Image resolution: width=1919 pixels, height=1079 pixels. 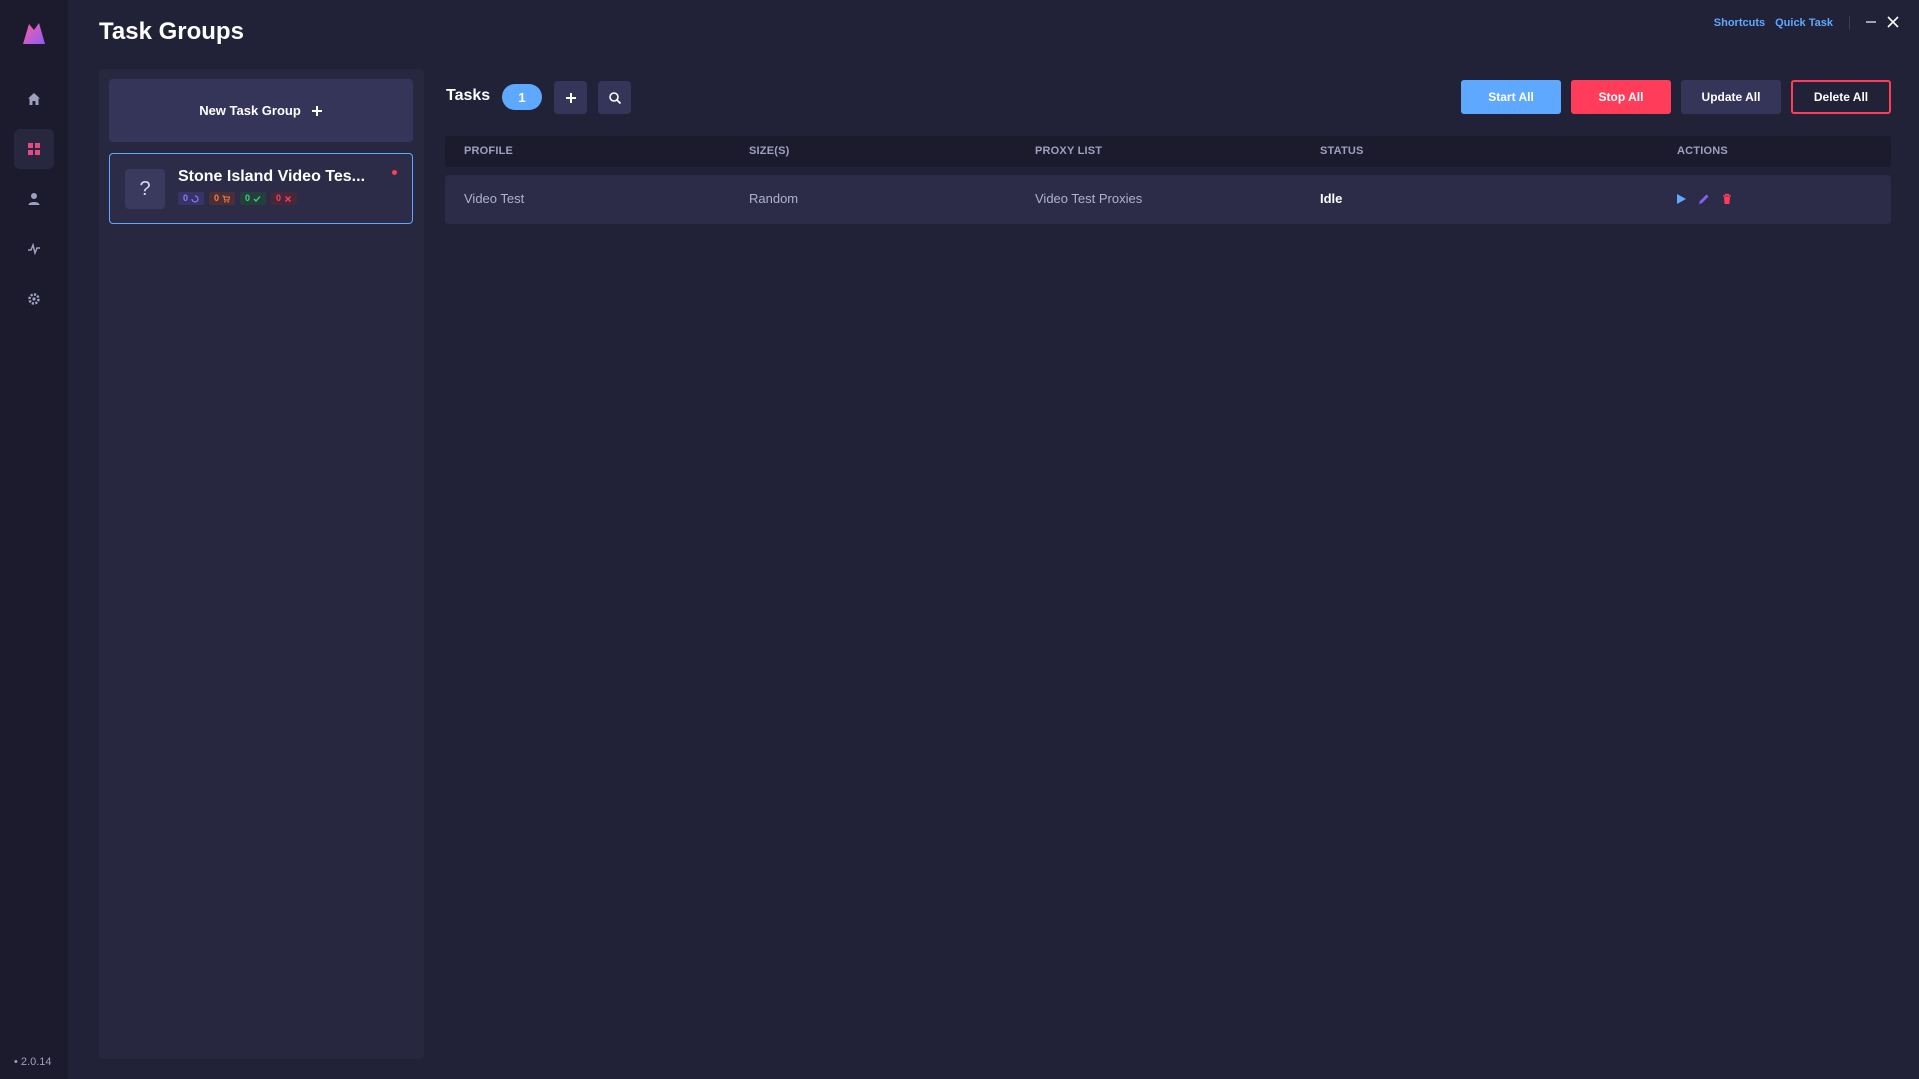 What do you see at coordinates (769, 151) in the screenshot?
I see `column-header-sizes: SIZE(S)` at bounding box center [769, 151].